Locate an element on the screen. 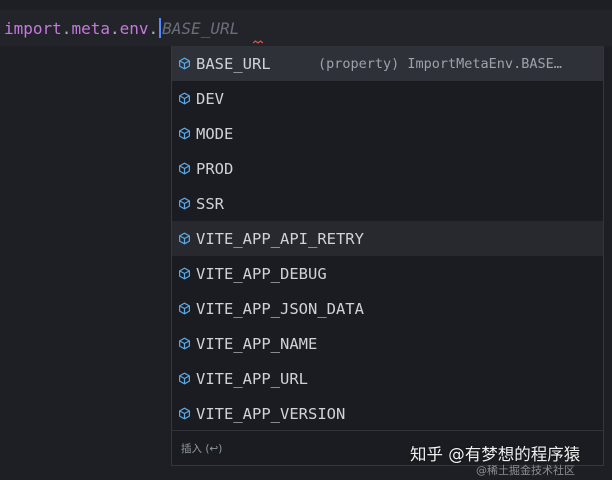  suggestion-label: VITE_APP_URL is located at coordinates (252, 378).